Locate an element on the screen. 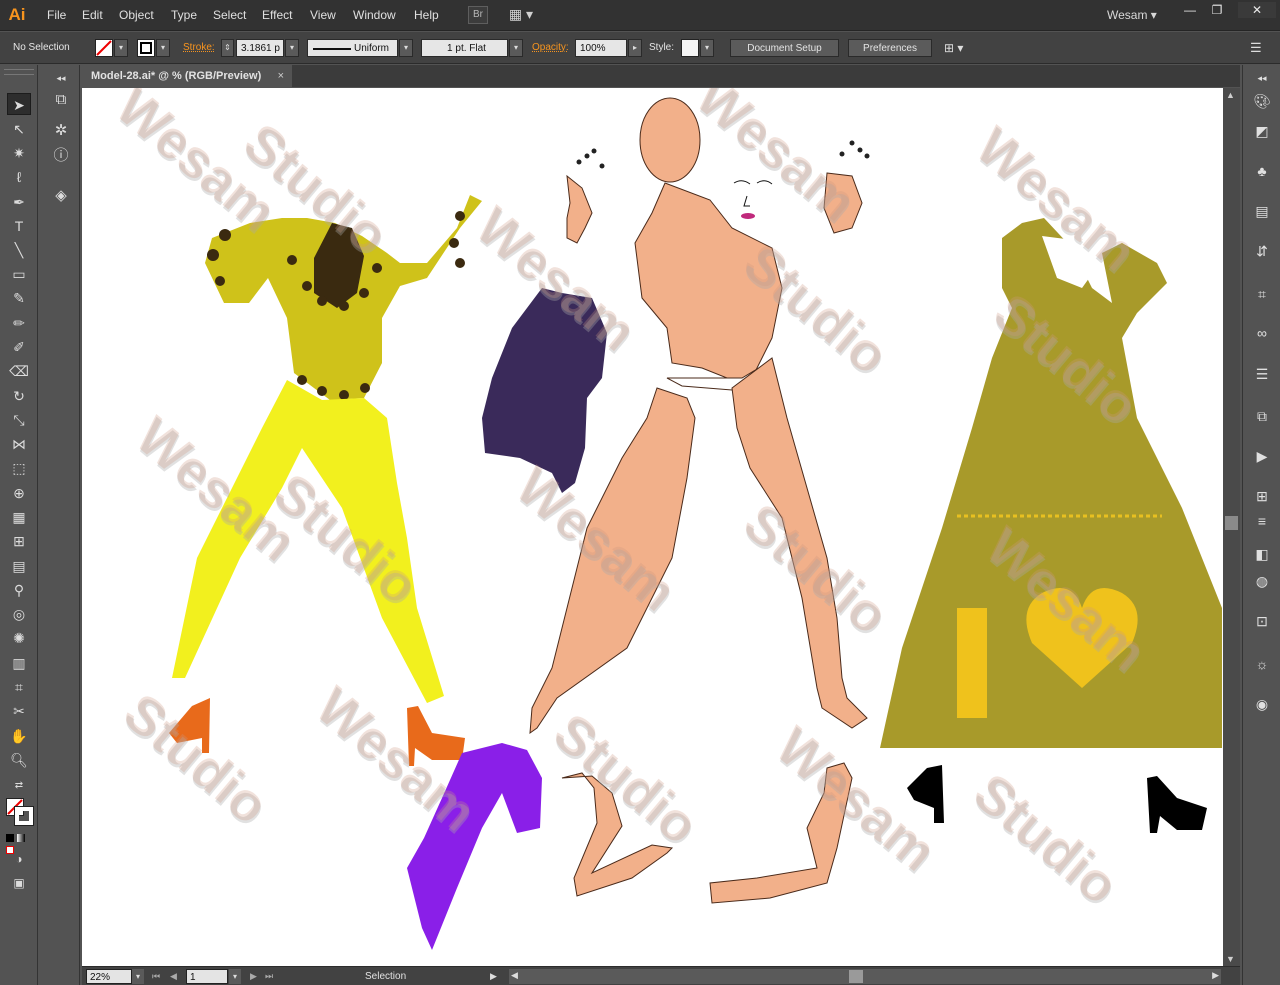 This screenshot has height=985, width=1280. eraser-tool-icon: ⌫ is located at coordinates (19, 371).